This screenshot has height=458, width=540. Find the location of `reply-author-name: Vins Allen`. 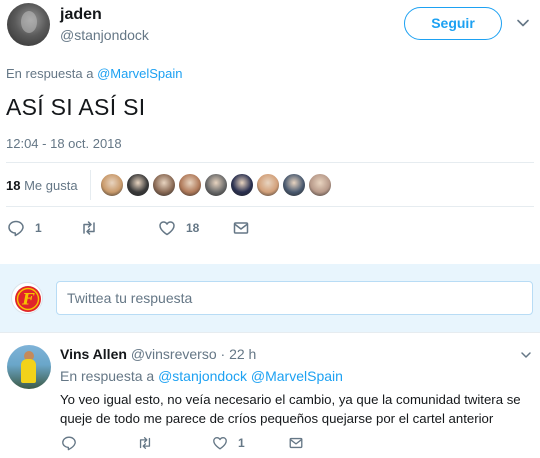

reply-author-name: Vins Allen is located at coordinates (93, 354).